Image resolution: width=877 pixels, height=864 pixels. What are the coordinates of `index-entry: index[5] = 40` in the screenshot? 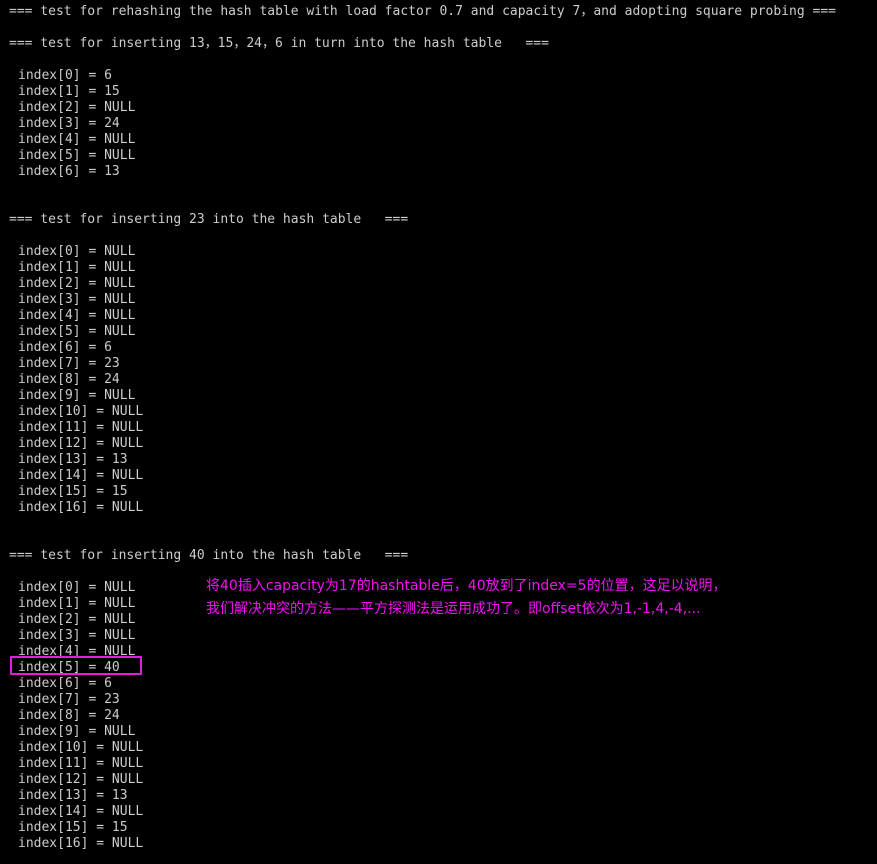 It's located at (69, 667).